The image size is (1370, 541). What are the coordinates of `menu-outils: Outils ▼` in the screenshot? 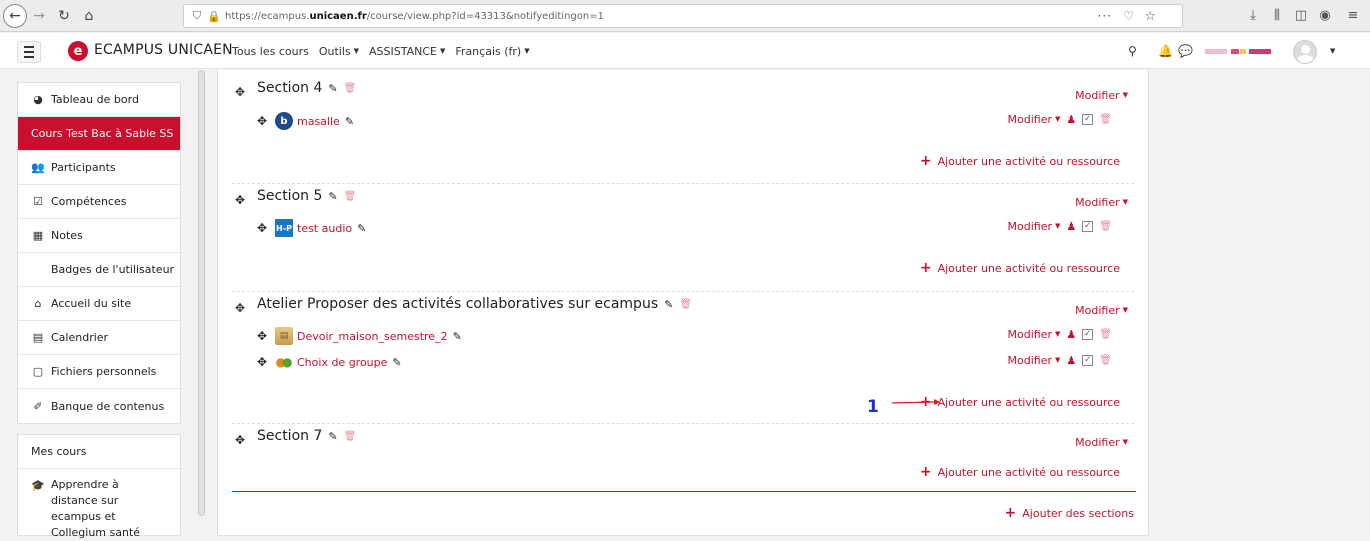 It's located at (339, 51).